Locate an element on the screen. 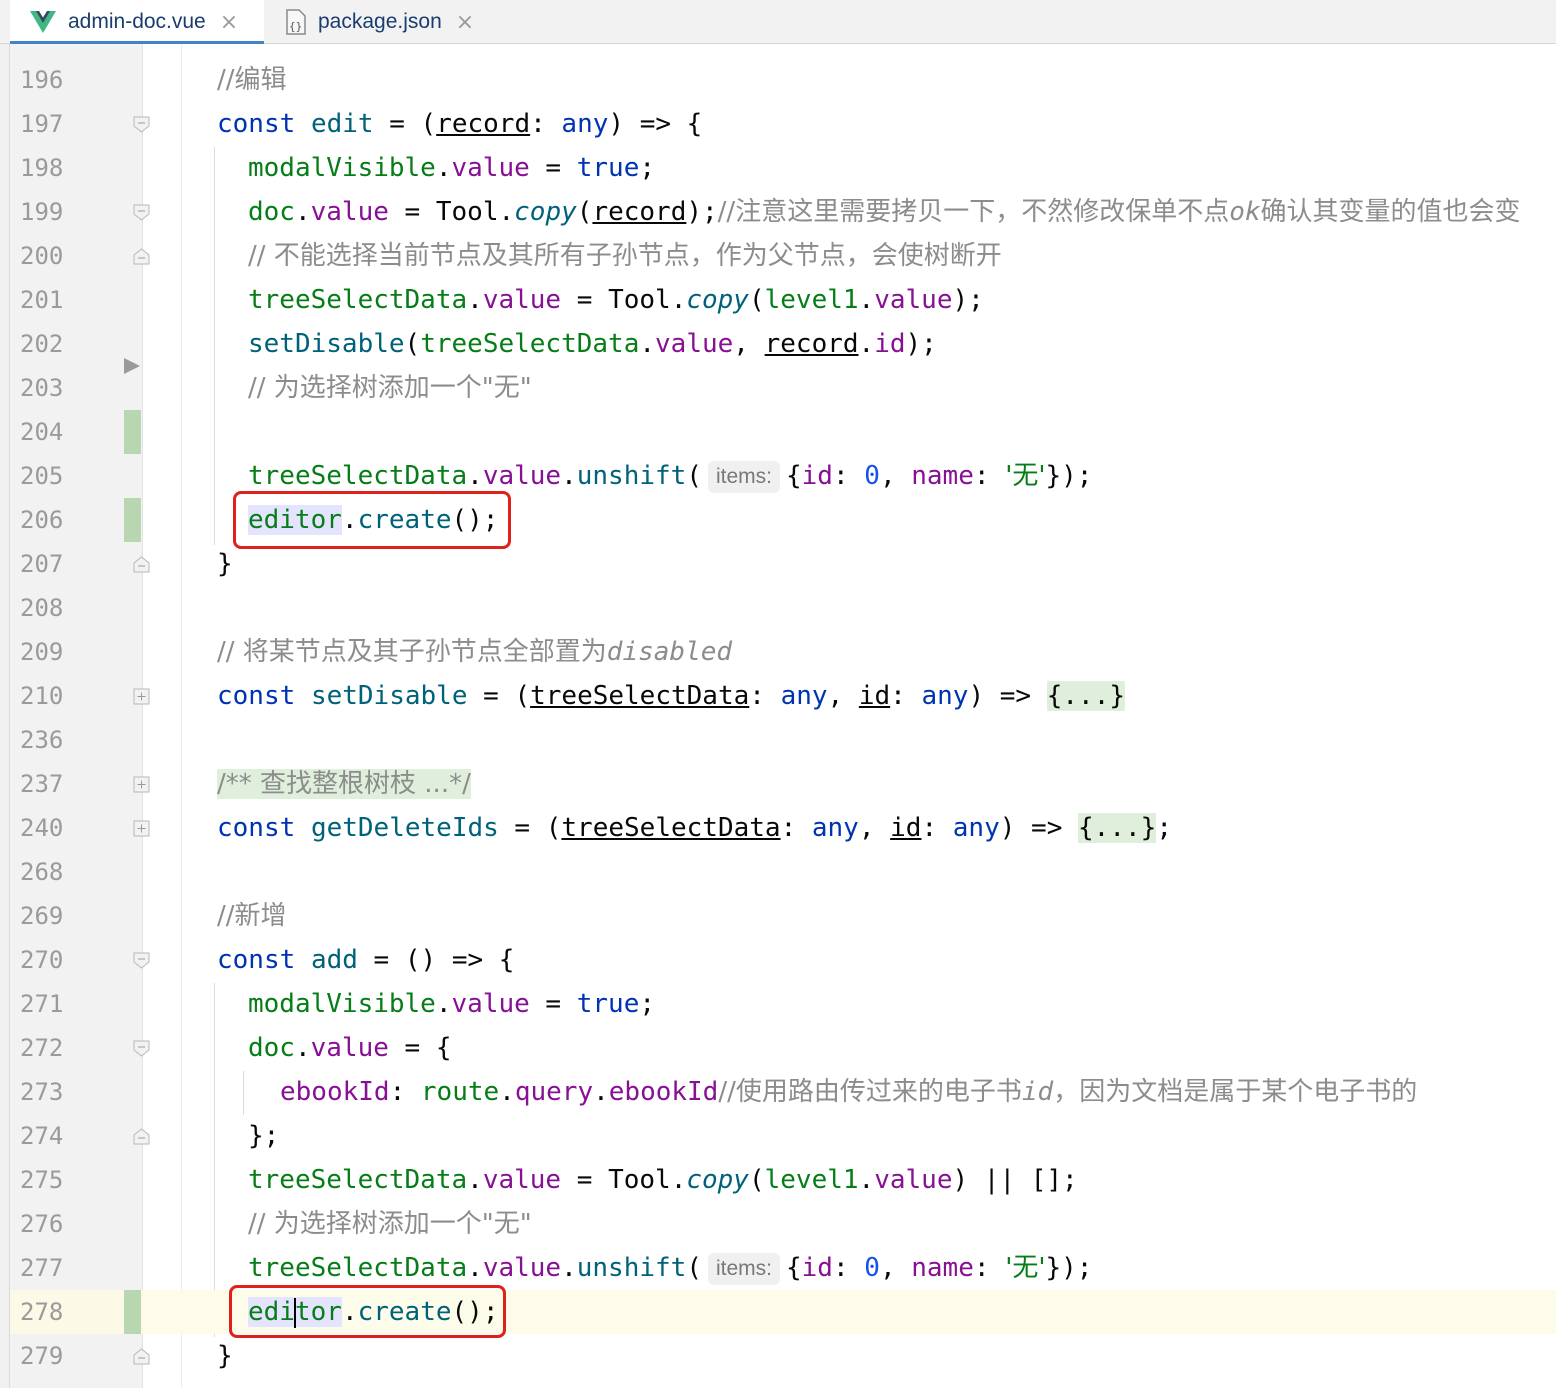  line-number: 210 is located at coordinates (42, 696).